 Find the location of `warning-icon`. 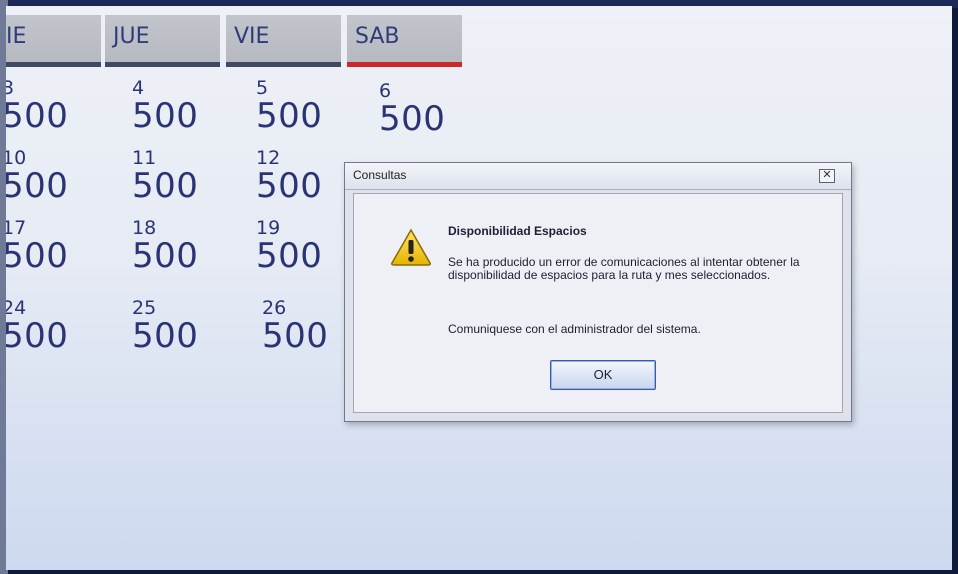

warning-icon is located at coordinates (411, 247).